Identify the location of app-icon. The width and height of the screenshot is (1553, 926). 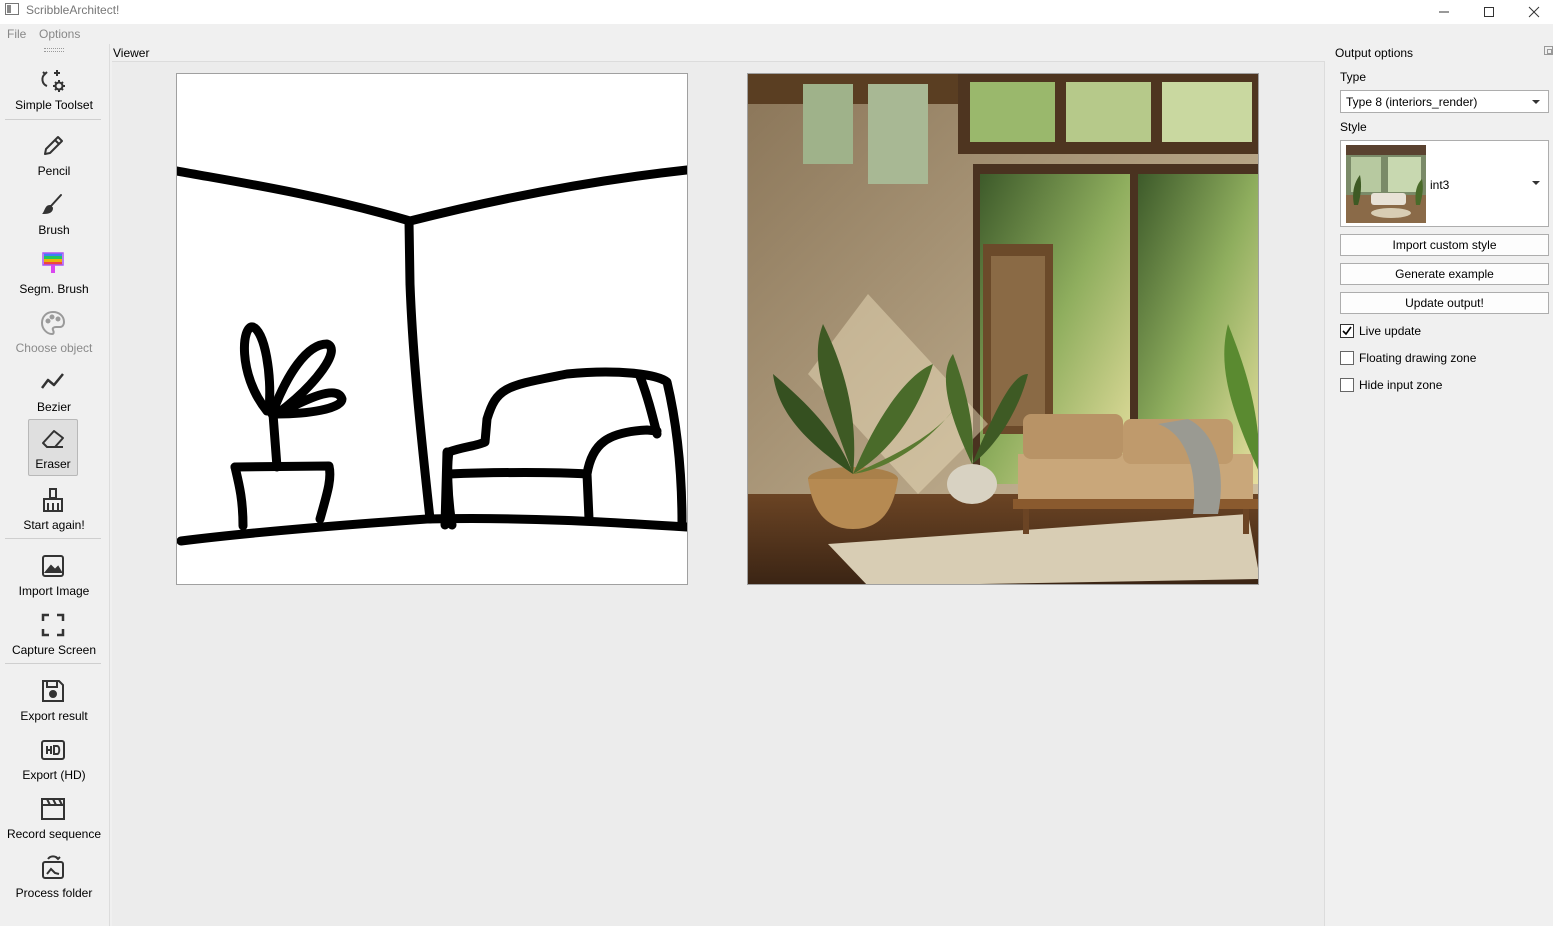
(12, 9).